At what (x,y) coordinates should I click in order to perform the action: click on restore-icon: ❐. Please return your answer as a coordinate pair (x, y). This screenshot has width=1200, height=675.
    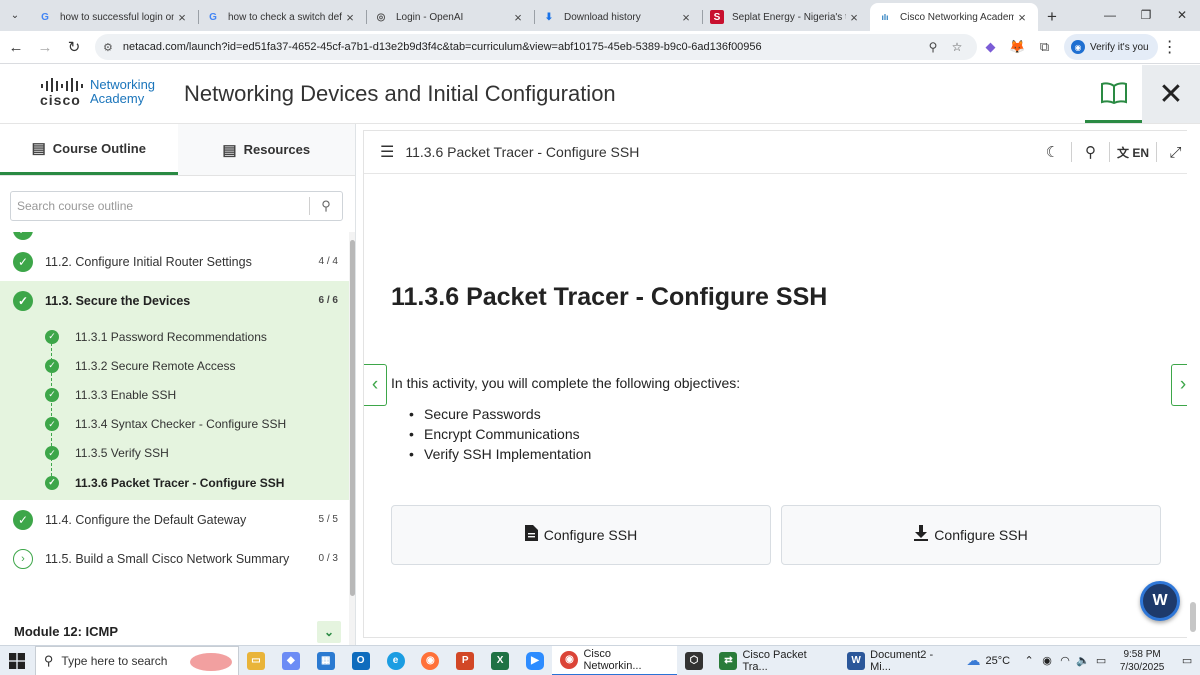
    Looking at the image, I should click on (1146, 15).